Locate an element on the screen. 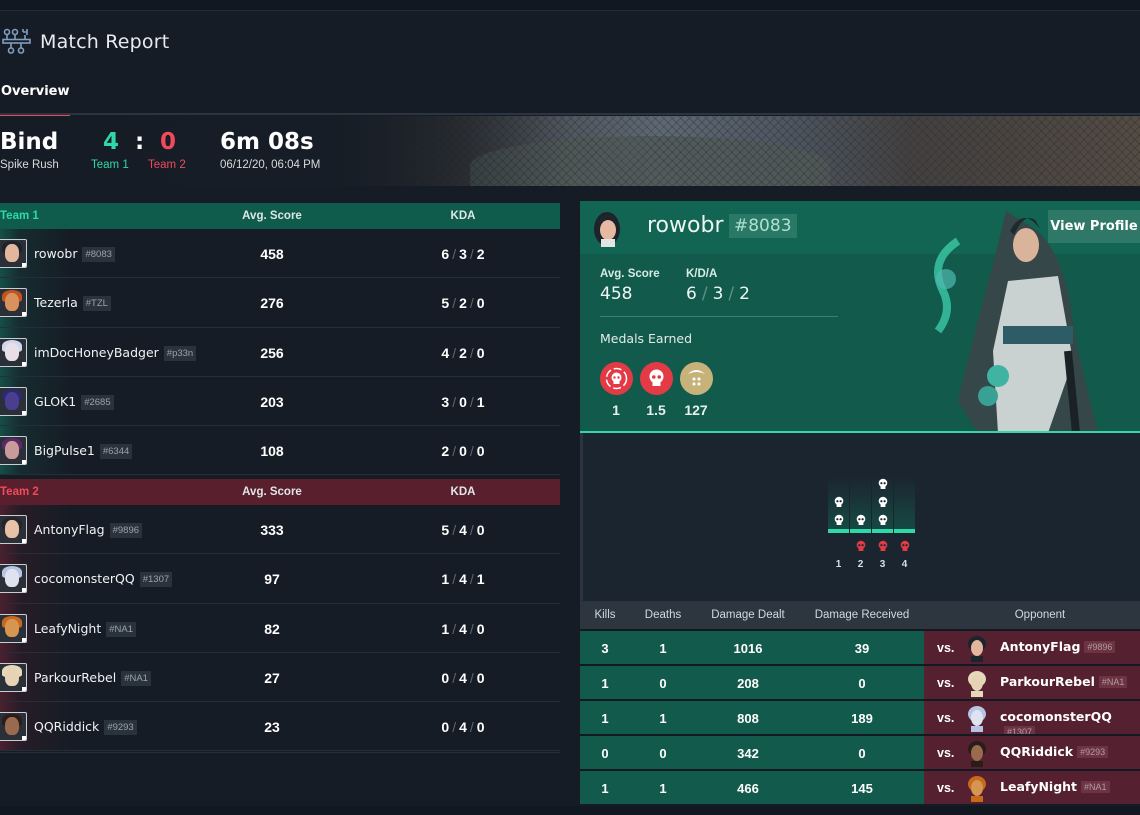  skull-icon is located at coordinates (656, 378).